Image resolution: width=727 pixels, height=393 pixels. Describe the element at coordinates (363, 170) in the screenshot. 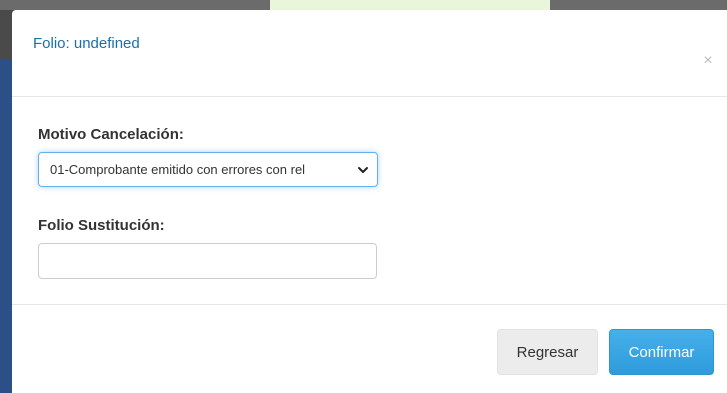

I see `chevron-down-icon` at that location.